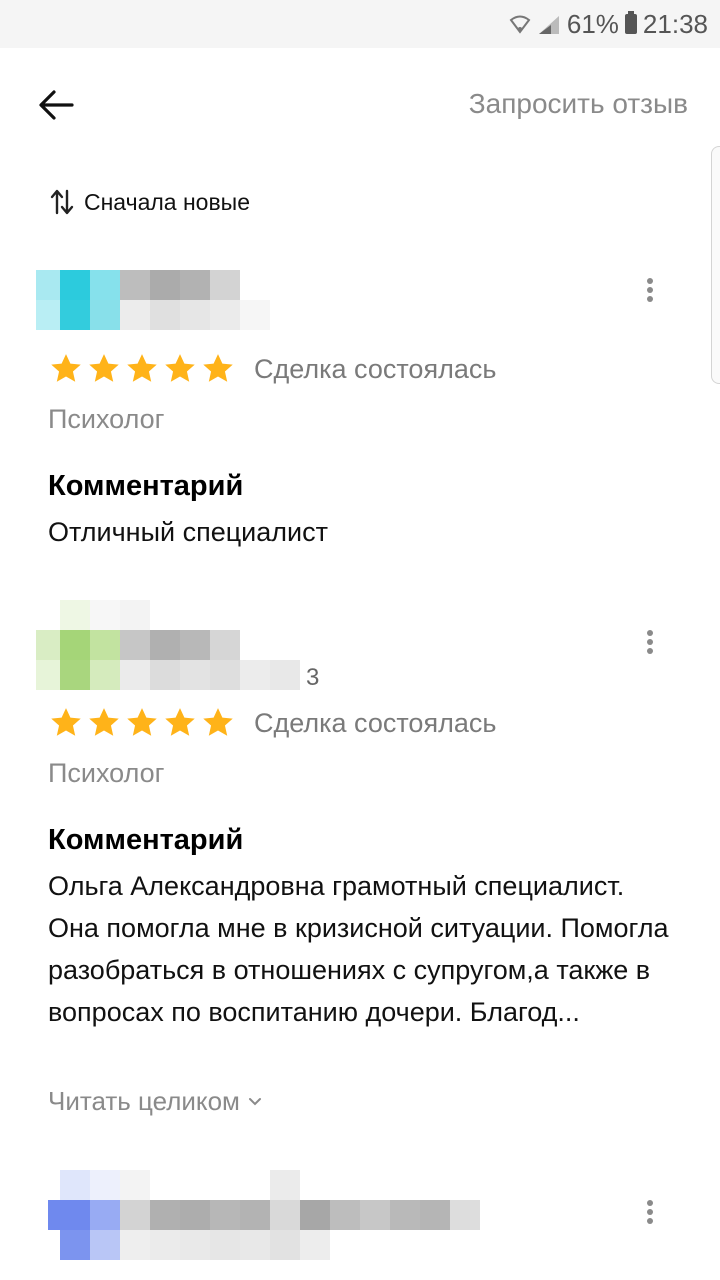 The width and height of the screenshot is (720, 1280). What do you see at coordinates (549, 24) in the screenshot?
I see `signal-icon` at bounding box center [549, 24].